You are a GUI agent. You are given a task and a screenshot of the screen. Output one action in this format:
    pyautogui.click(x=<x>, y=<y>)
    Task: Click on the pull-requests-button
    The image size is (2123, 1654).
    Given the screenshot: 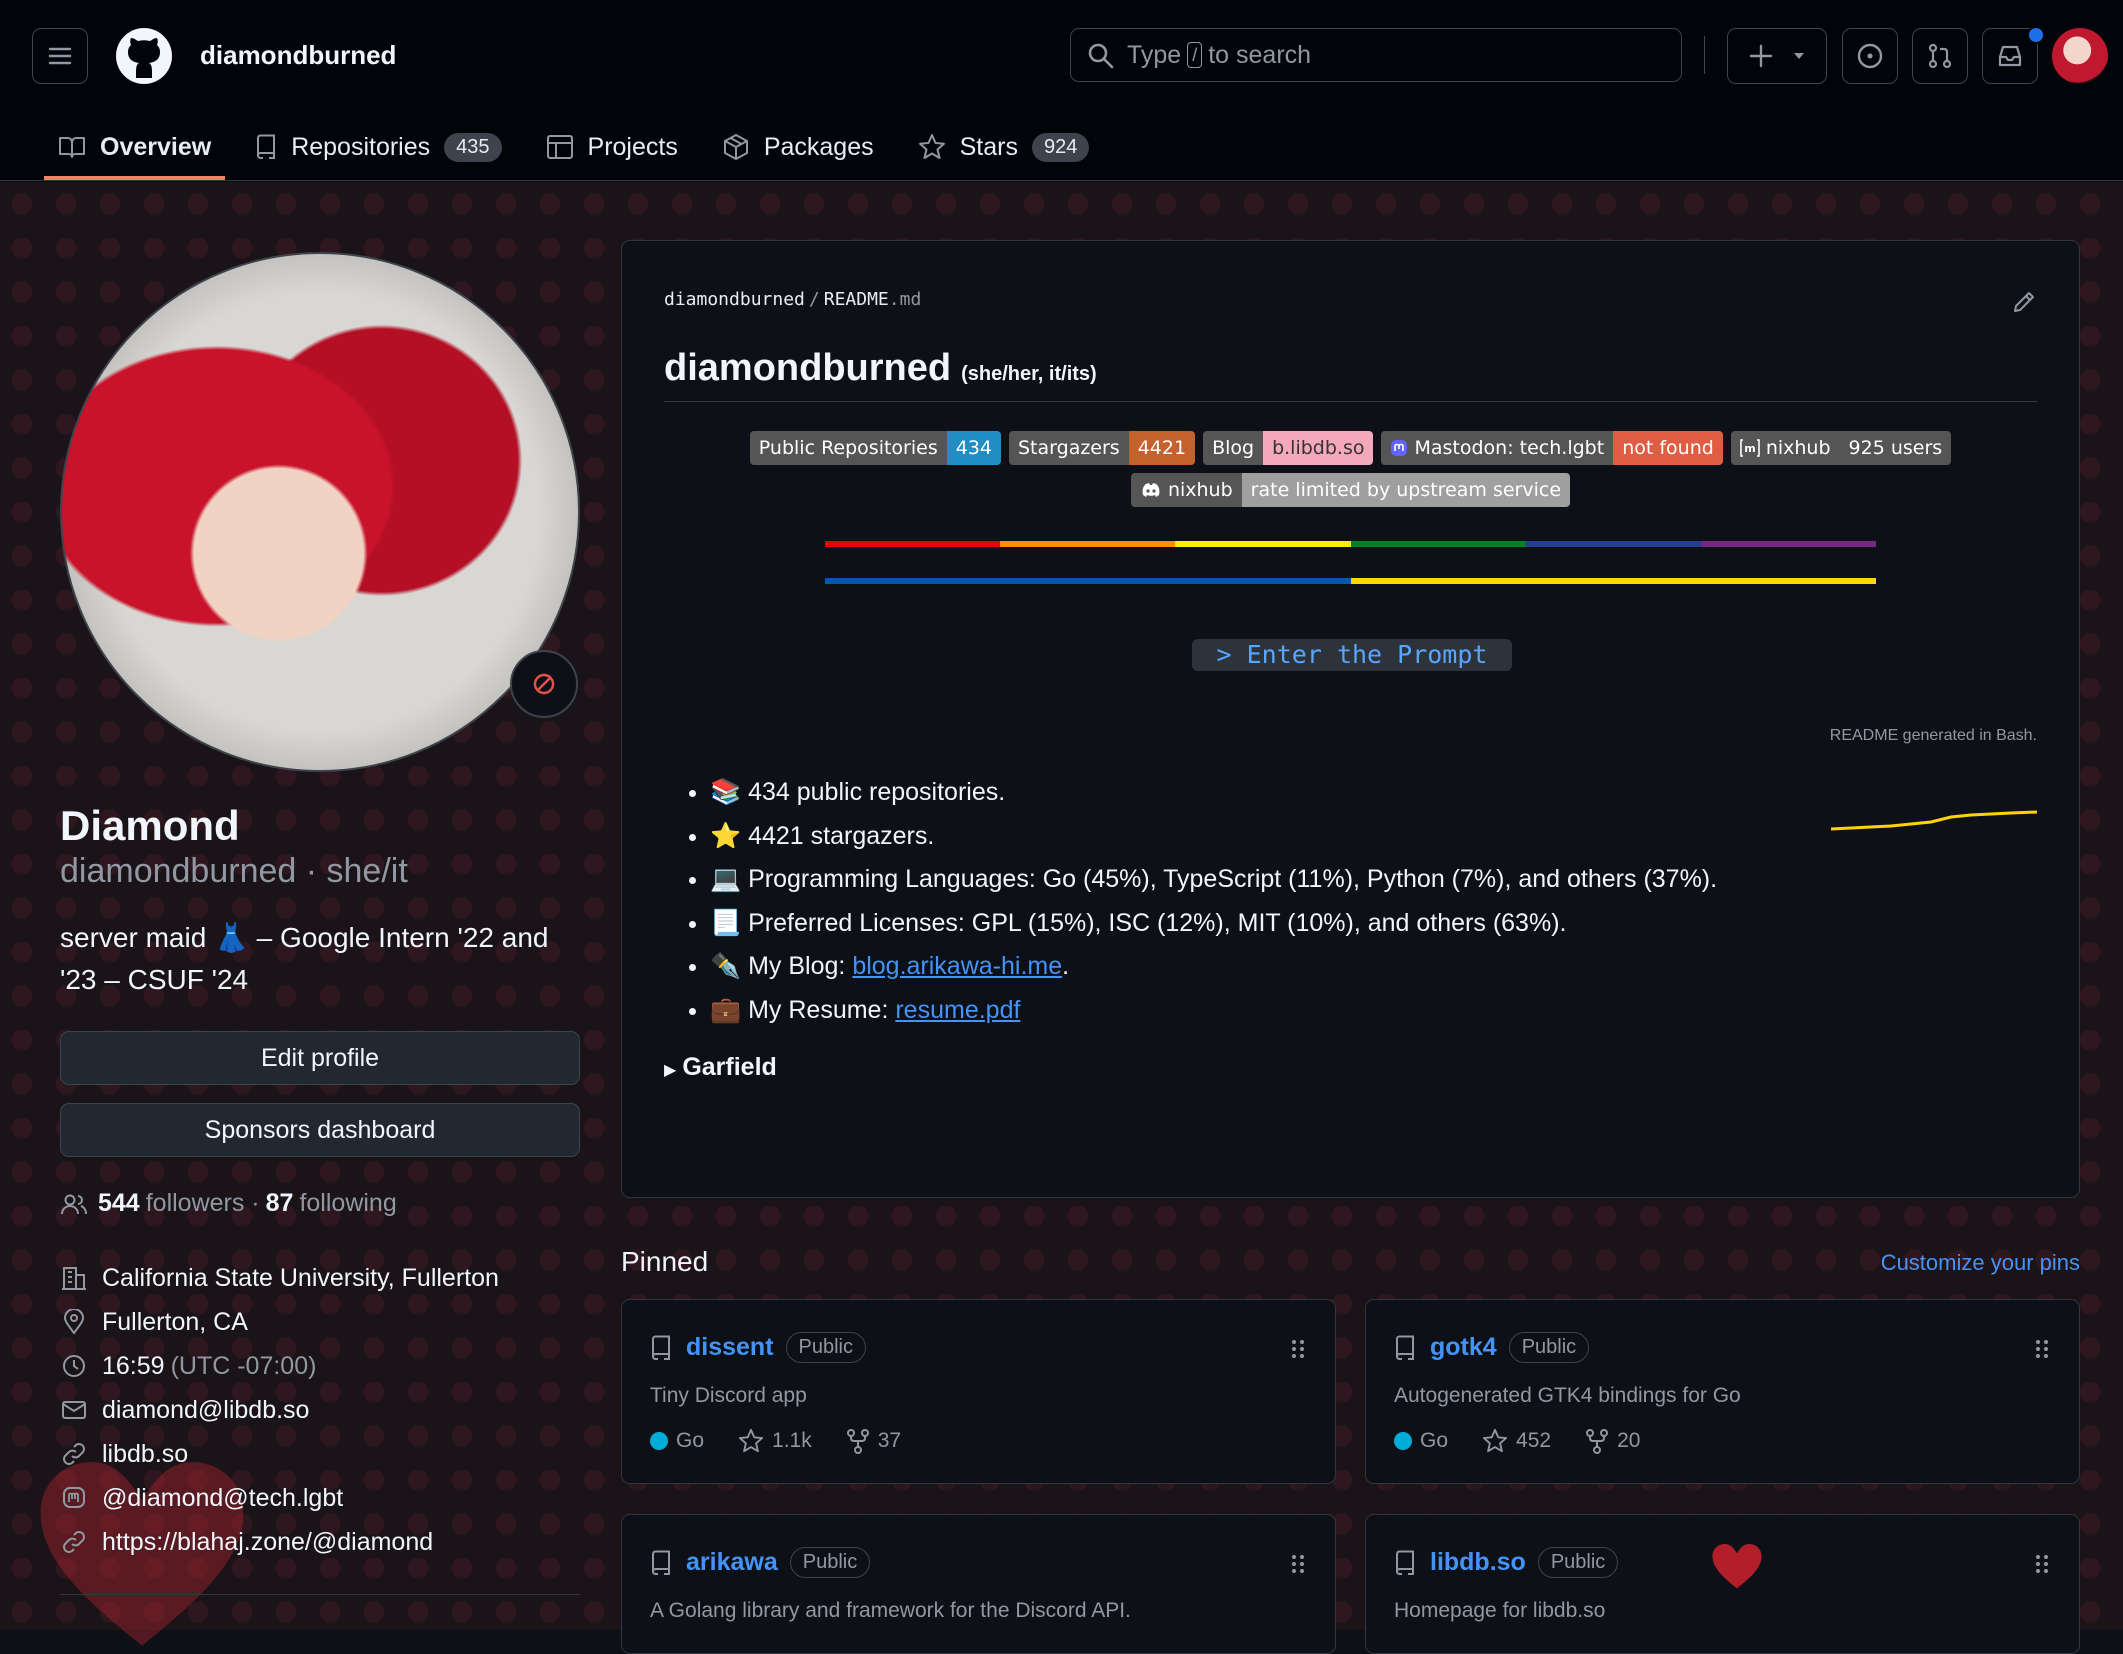 What is the action you would take?
    pyautogui.click(x=1940, y=56)
    